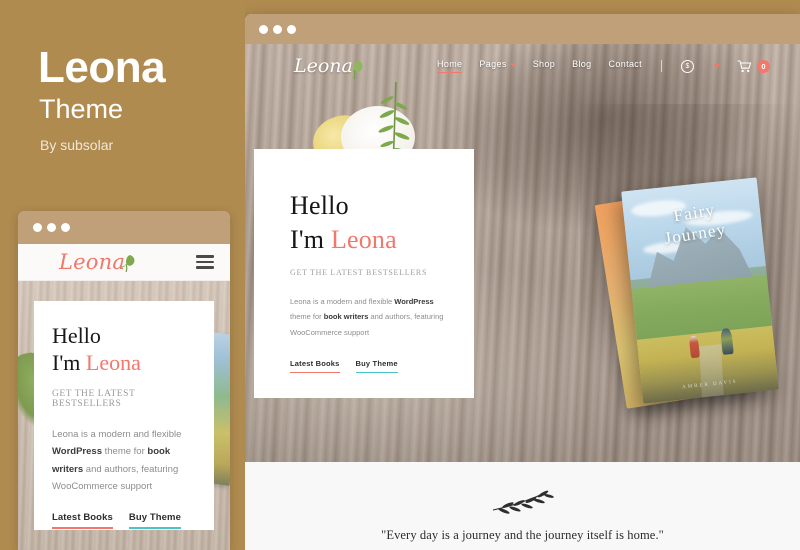 The width and height of the screenshot is (800, 550). What do you see at coordinates (449, 66) in the screenshot?
I see `nav-item-home: Home` at bounding box center [449, 66].